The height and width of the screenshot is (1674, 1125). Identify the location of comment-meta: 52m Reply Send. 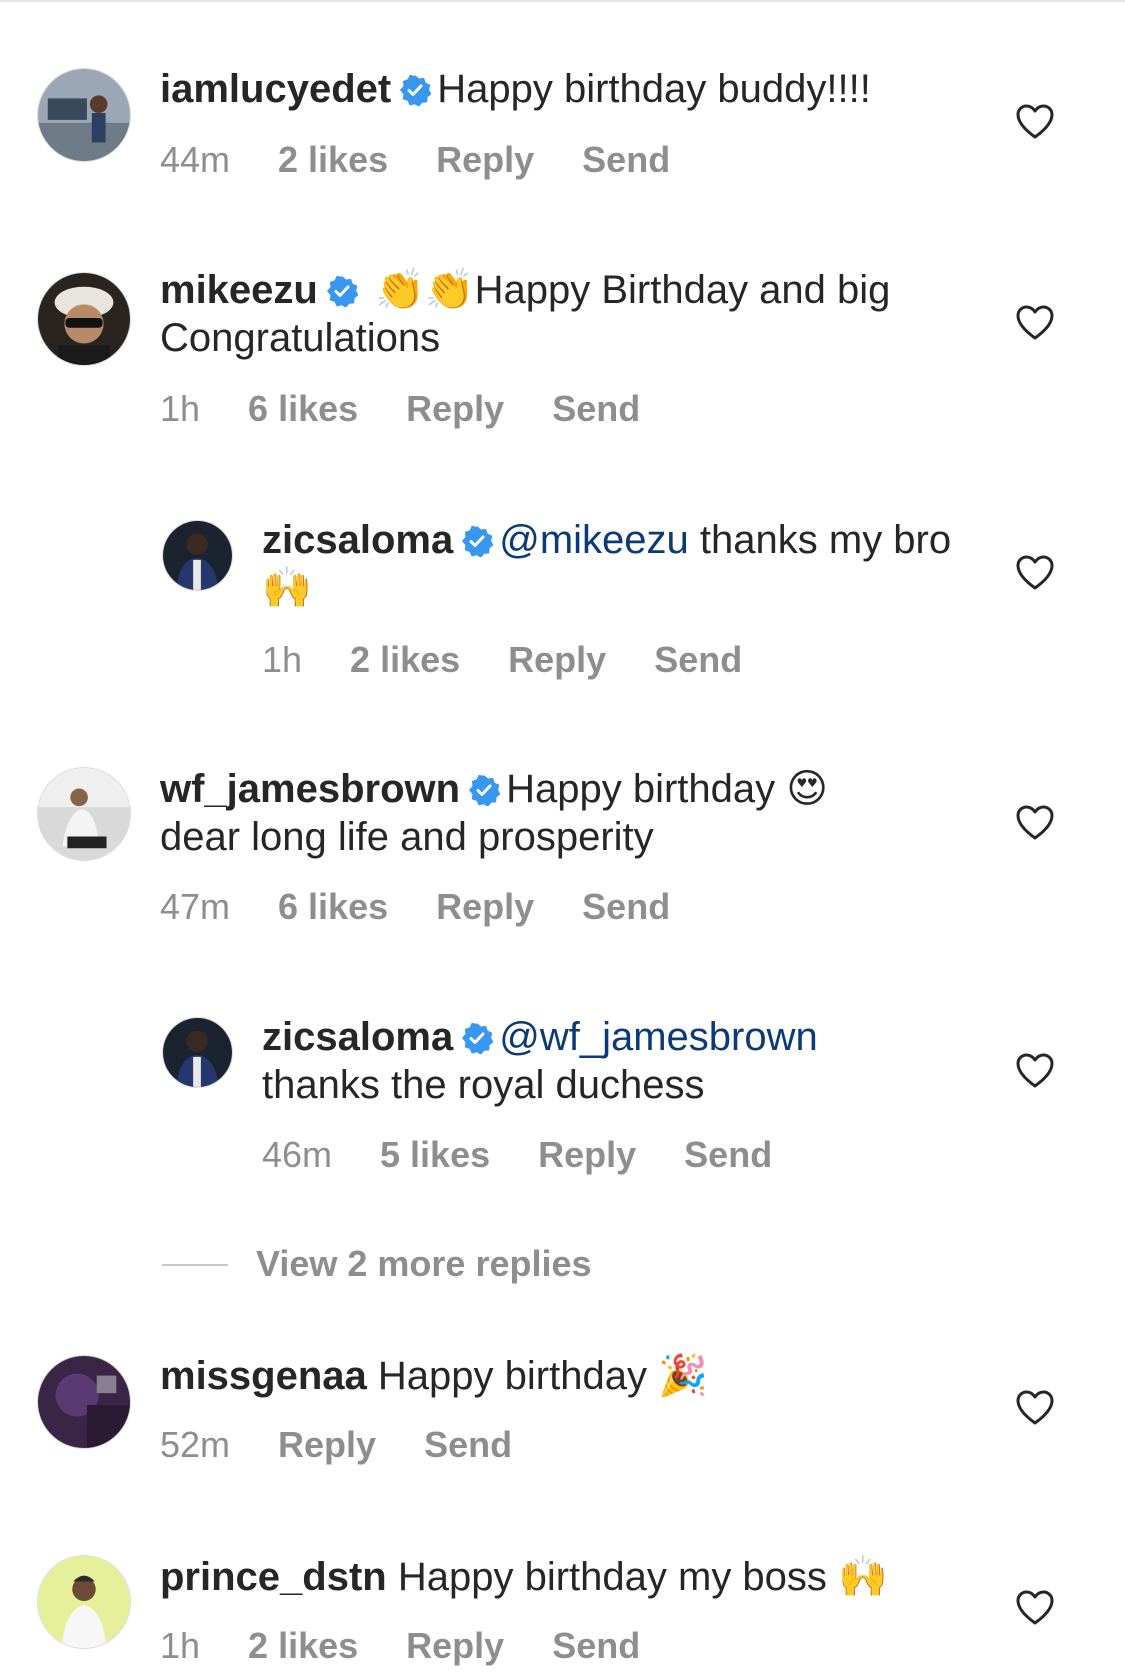
(360, 1445).